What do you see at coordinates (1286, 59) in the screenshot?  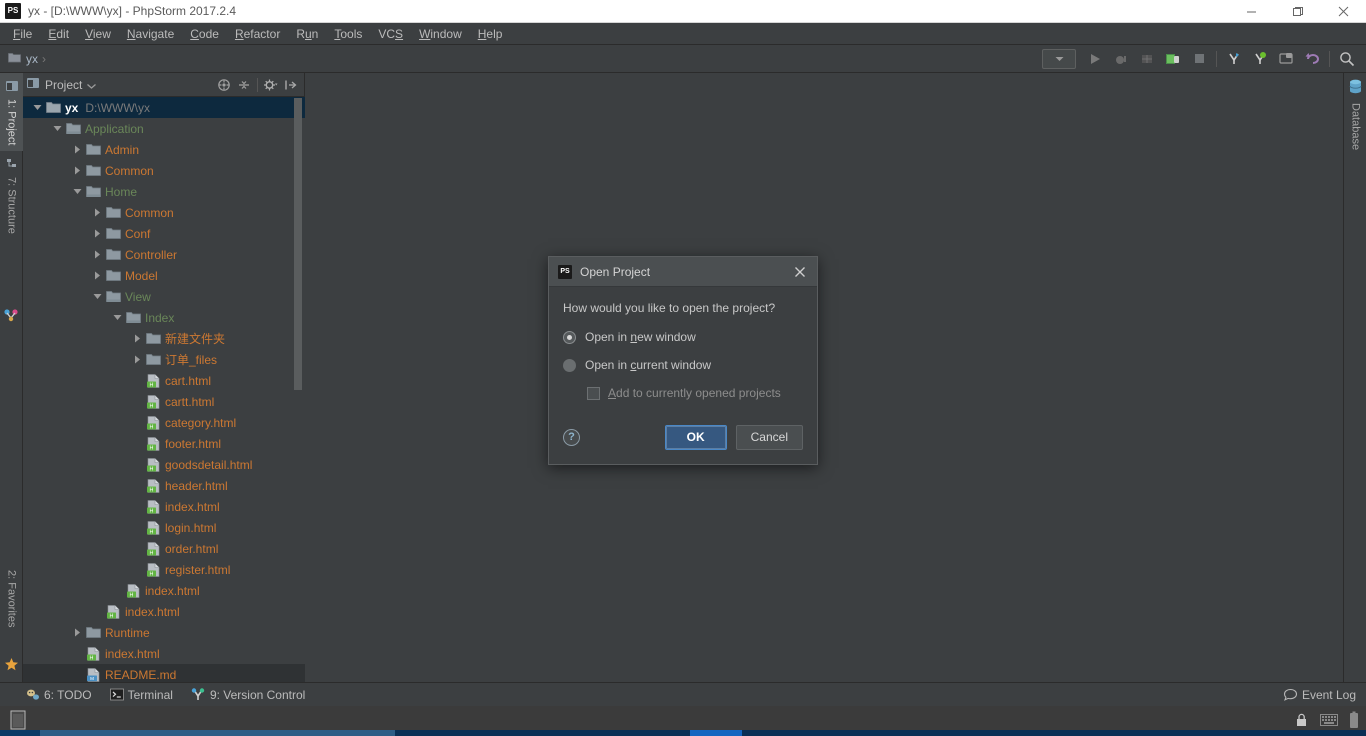 I see `settings-icon` at bounding box center [1286, 59].